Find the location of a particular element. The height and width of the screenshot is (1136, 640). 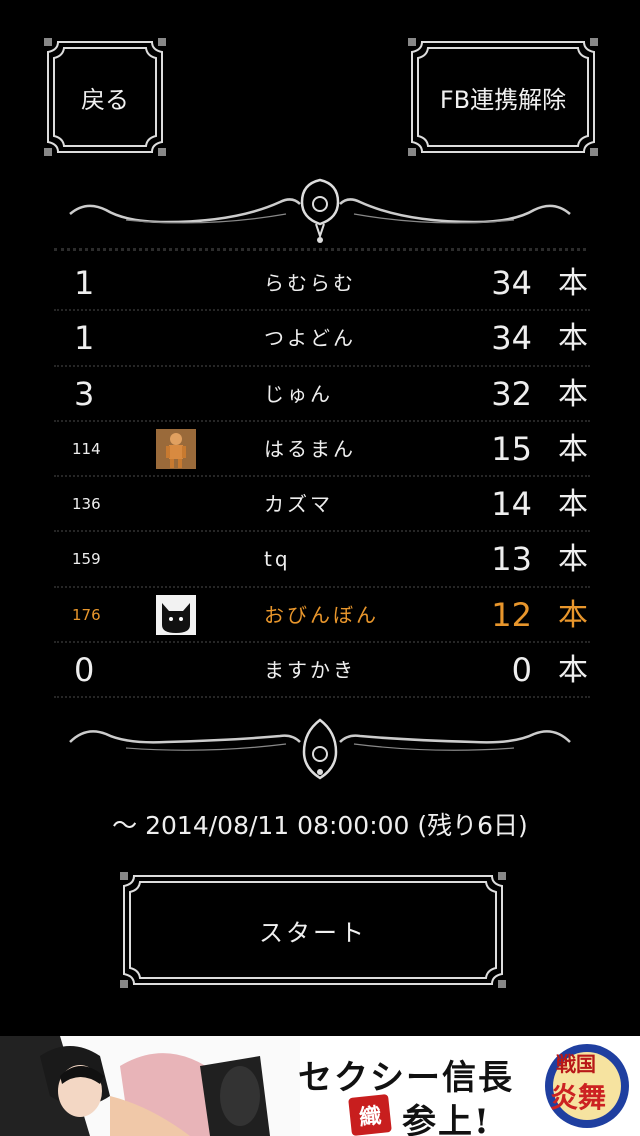

start-button: スタート is located at coordinates (313, 930).